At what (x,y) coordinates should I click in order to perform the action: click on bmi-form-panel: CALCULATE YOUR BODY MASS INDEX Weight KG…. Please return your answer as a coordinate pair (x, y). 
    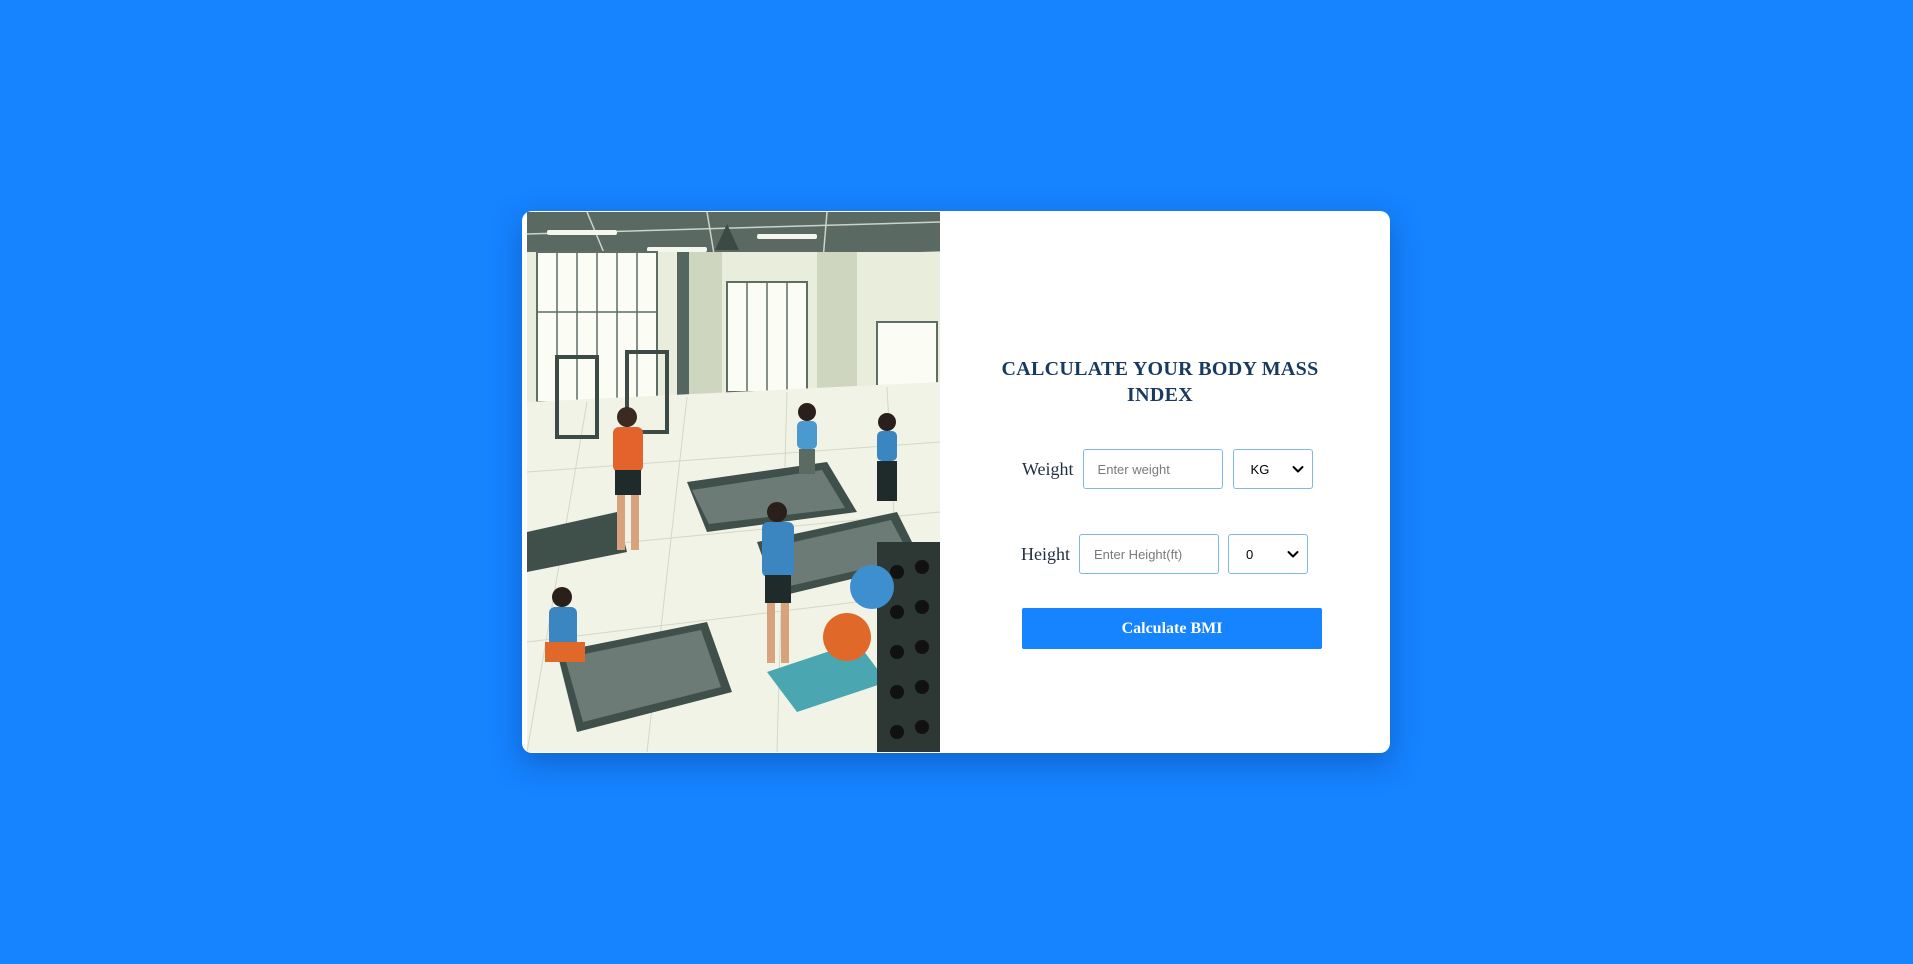
    Looking at the image, I should click on (1165, 482).